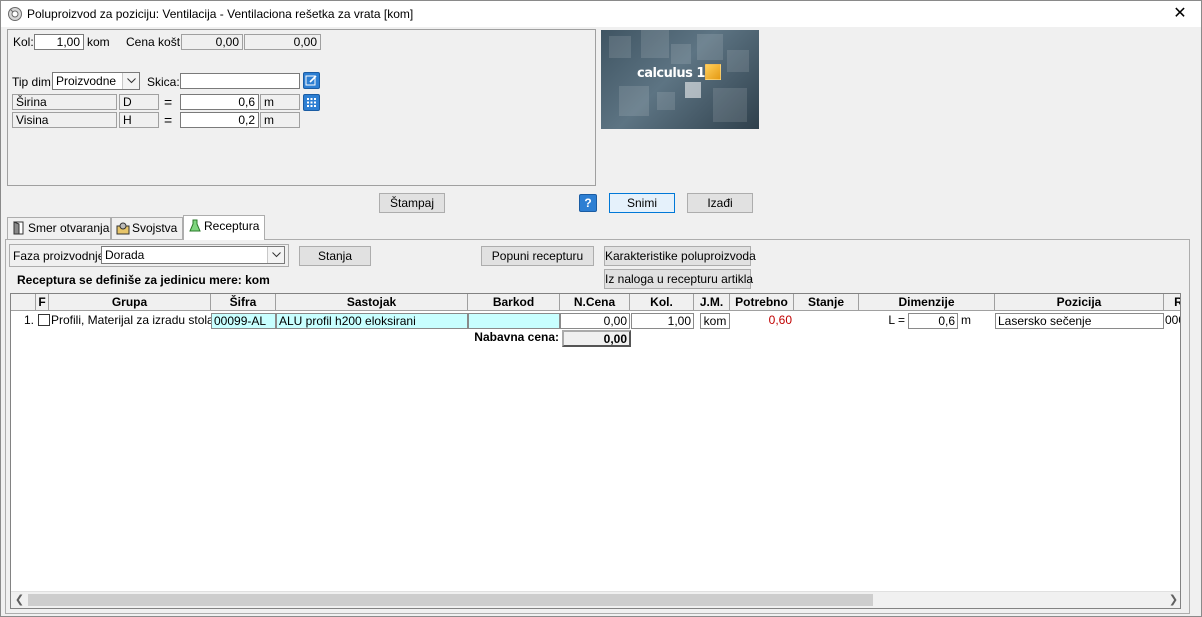  What do you see at coordinates (69, 228) in the screenshot?
I see `tab-label: Smer otvaranja` at bounding box center [69, 228].